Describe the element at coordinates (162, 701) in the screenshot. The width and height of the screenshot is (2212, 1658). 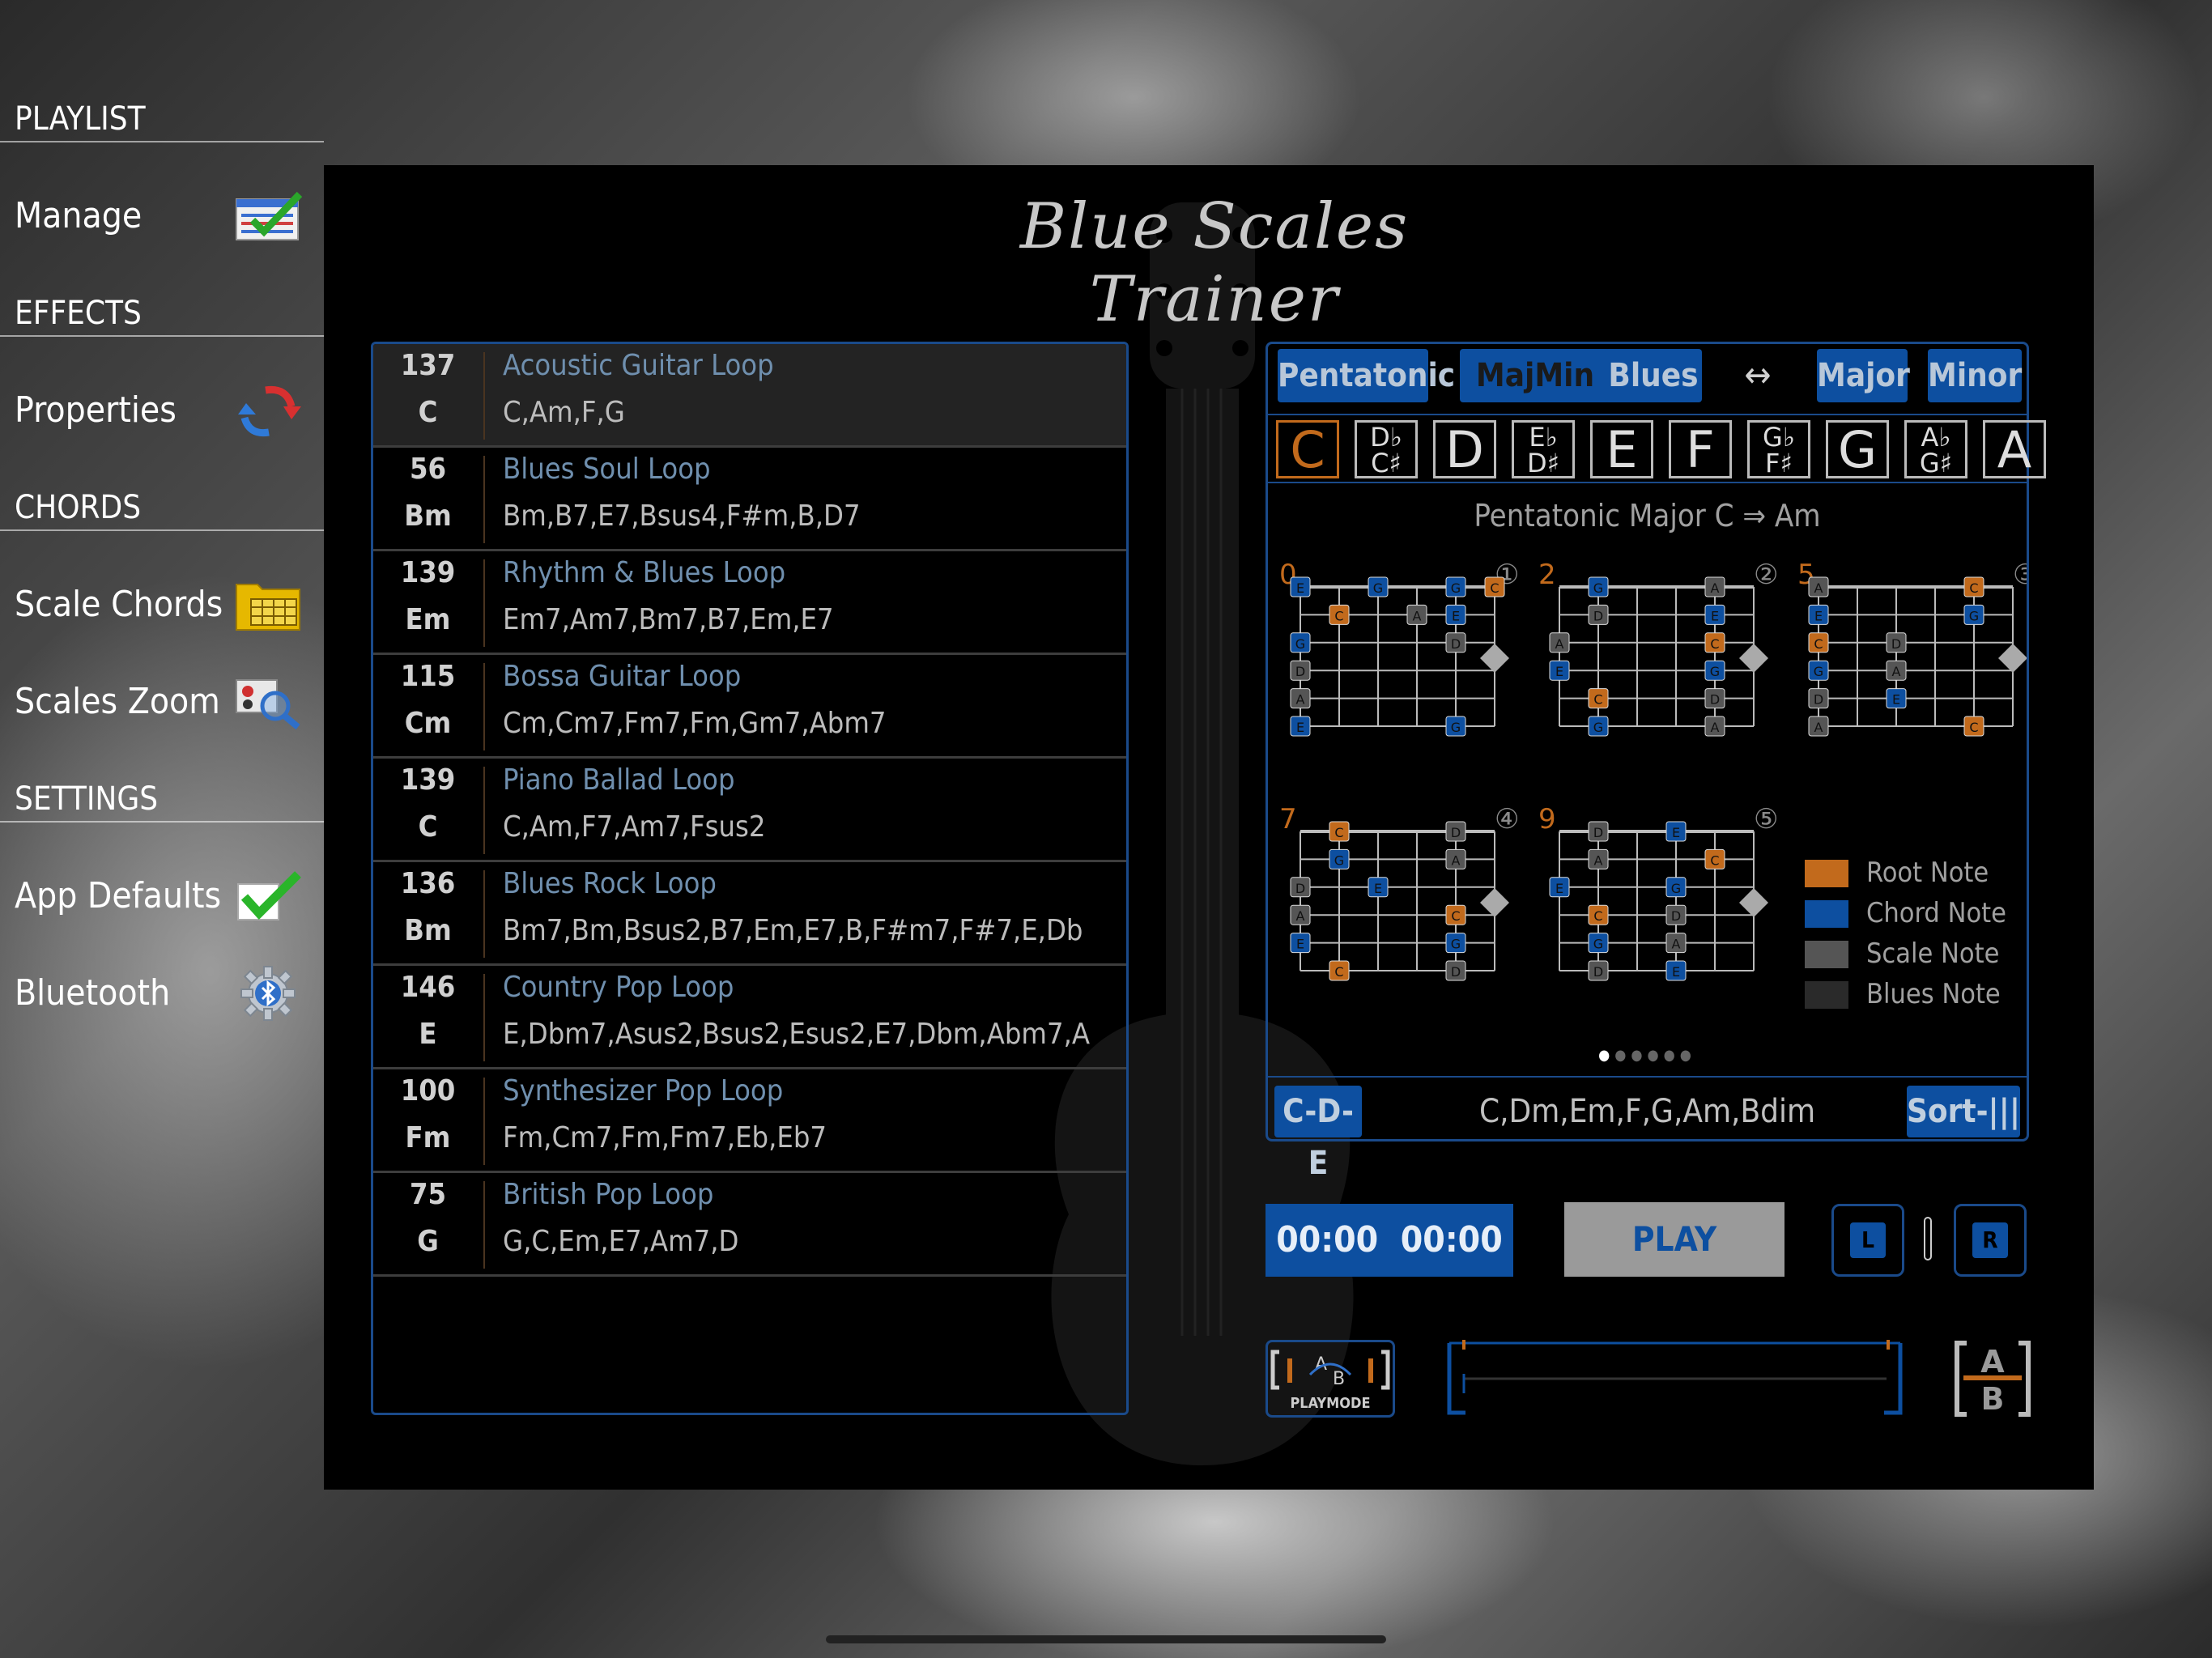
I see `sidebar-item-scales-zoom: Scales Zoom` at that location.